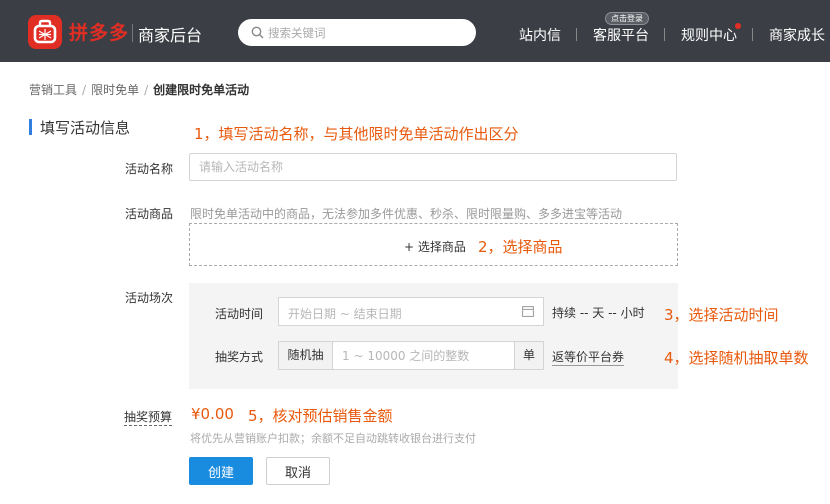 The image size is (830, 504). I want to click on nav-merchant-growth: 商家成长, so click(797, 35).